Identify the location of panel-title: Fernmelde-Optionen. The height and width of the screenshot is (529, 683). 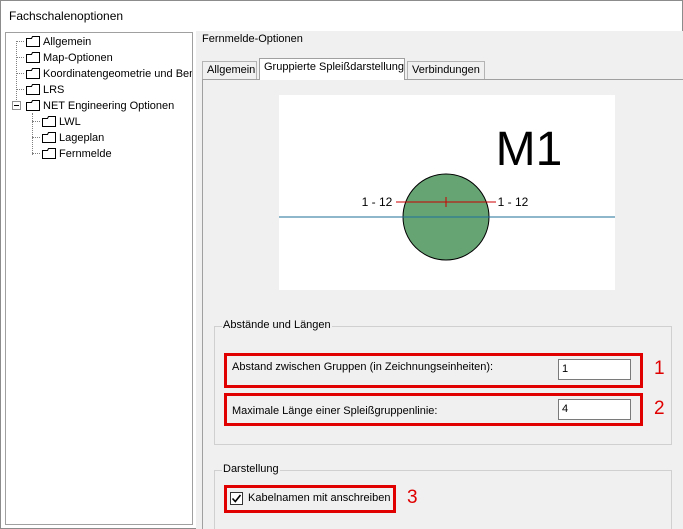
(252, 39).